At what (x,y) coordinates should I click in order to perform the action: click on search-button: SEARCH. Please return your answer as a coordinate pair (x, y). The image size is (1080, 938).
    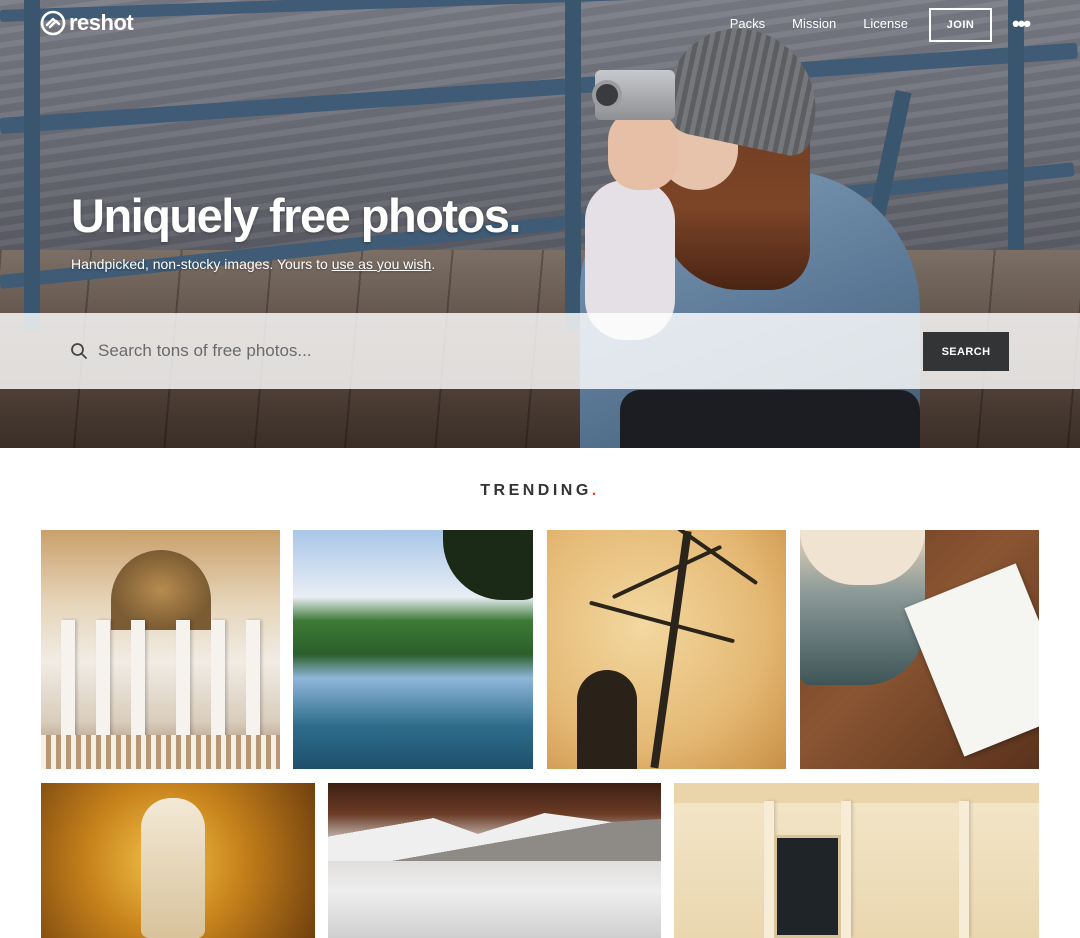
    Looking at the image, I should click on (966, 351).